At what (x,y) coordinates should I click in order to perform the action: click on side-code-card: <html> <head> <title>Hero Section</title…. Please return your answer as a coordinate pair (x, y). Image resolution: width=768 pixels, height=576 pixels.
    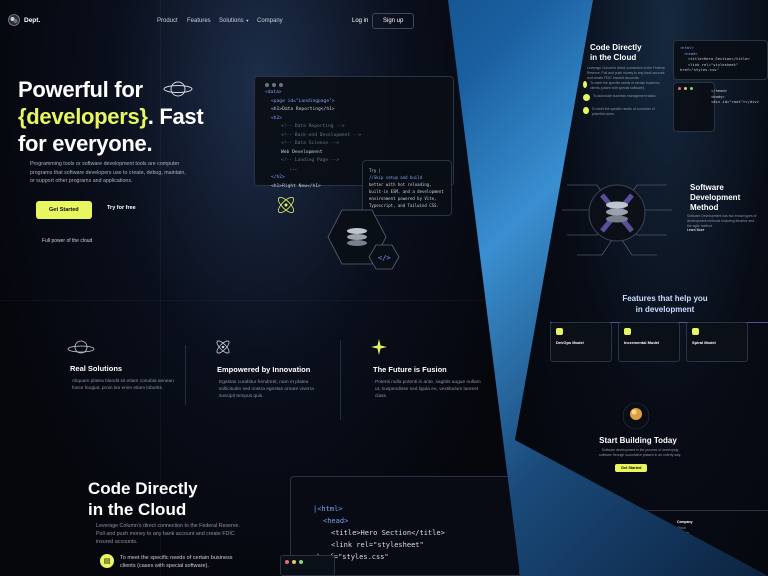
    Looking at the image, I should click on (720, 60).